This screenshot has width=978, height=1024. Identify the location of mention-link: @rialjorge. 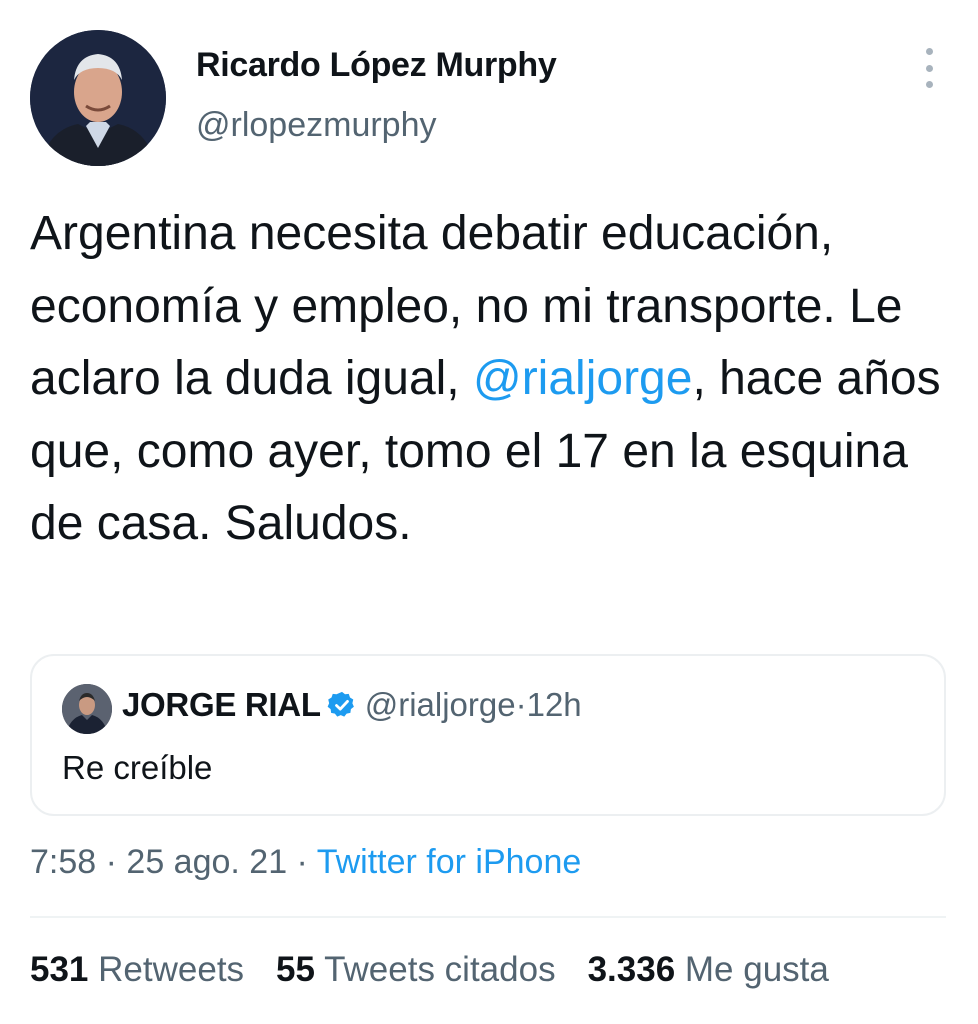
(582, 378).